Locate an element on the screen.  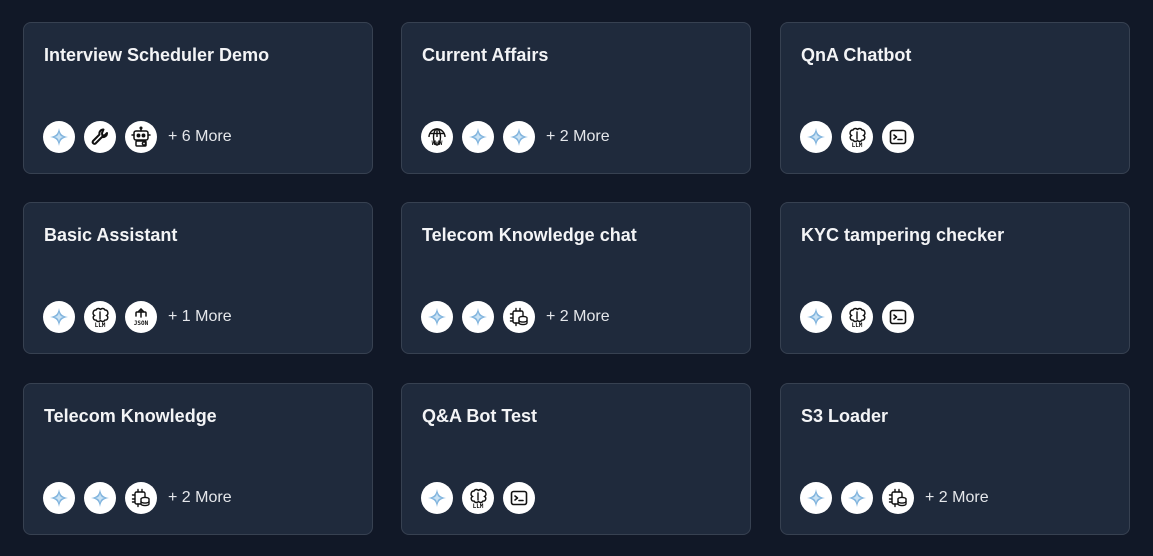
card-title: Interview Scheduler Demo is located at coordinates (157, 55).